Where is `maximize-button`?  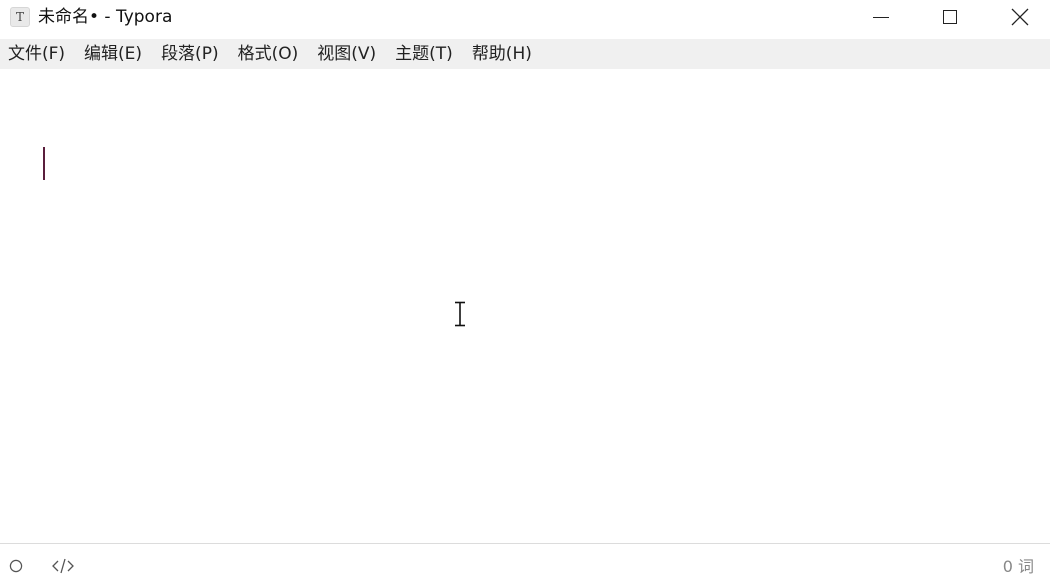
maximize-button is located at coordinates (950, 17).